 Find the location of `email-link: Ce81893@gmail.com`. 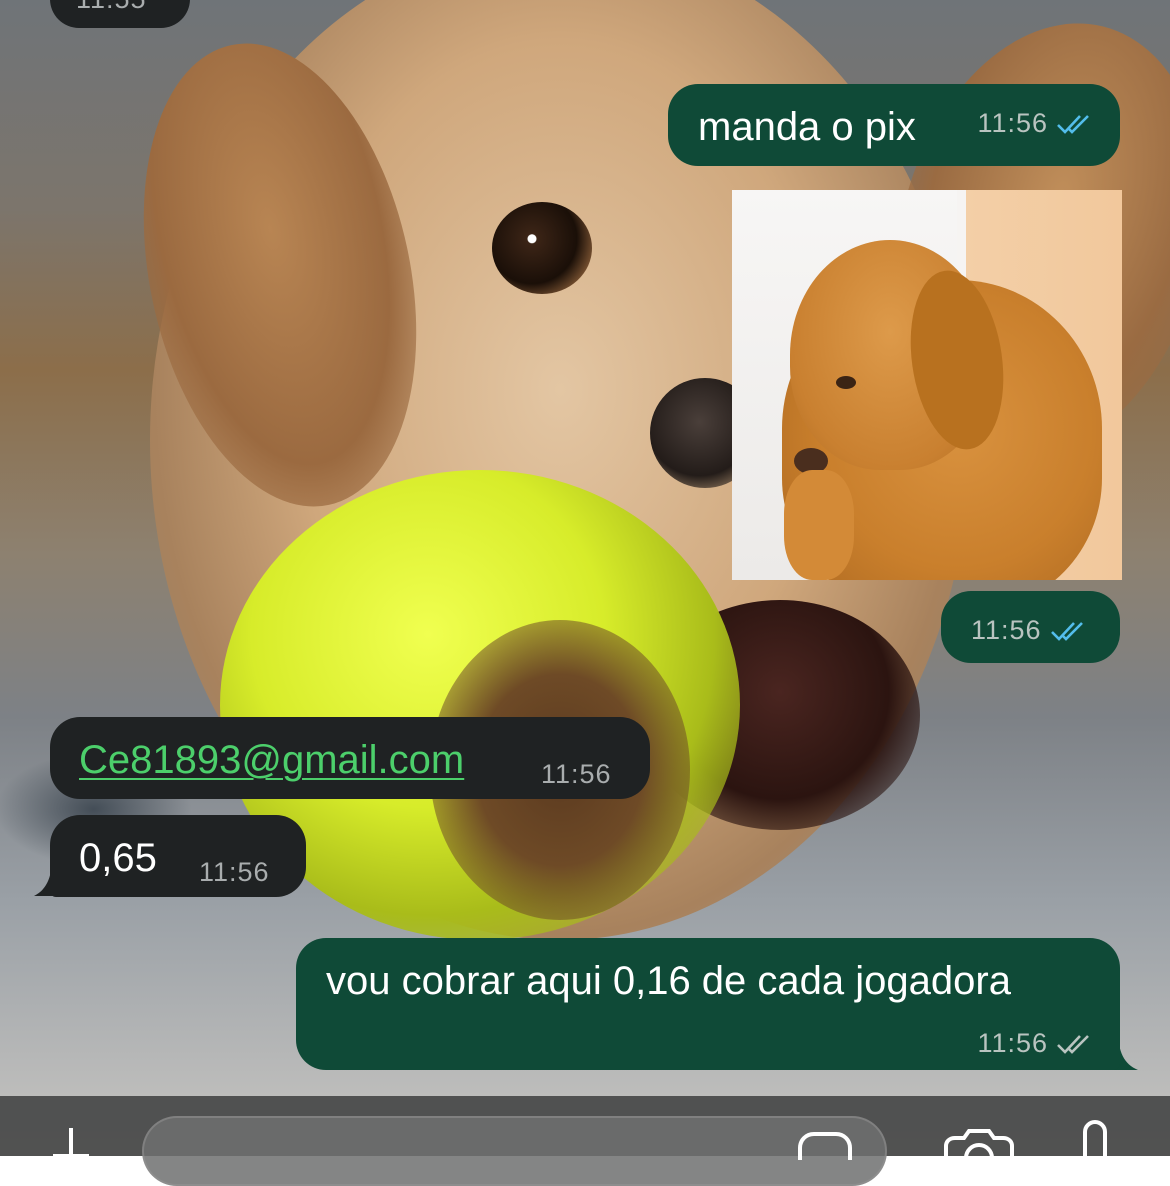

email-link: Ce81893@gmail.com is located at coordinates (271, 760).